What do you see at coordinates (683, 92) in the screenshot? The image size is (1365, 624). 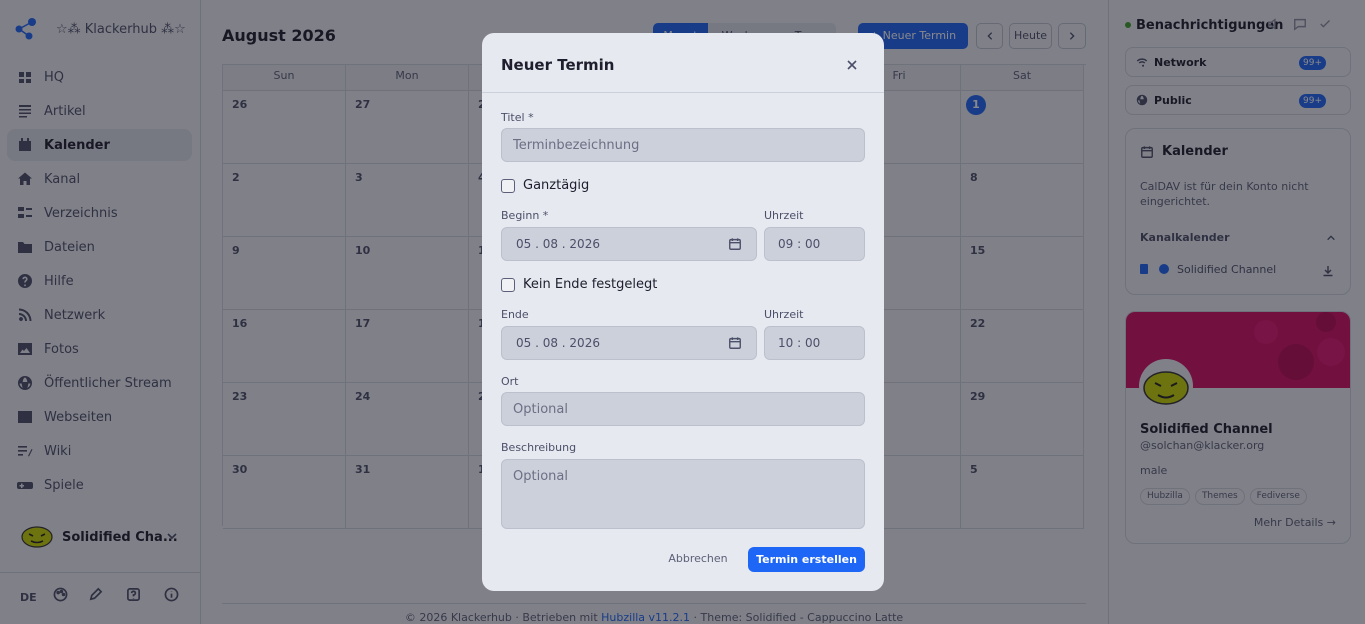 I see `dialog-divider` at bounding box center [683, 92].